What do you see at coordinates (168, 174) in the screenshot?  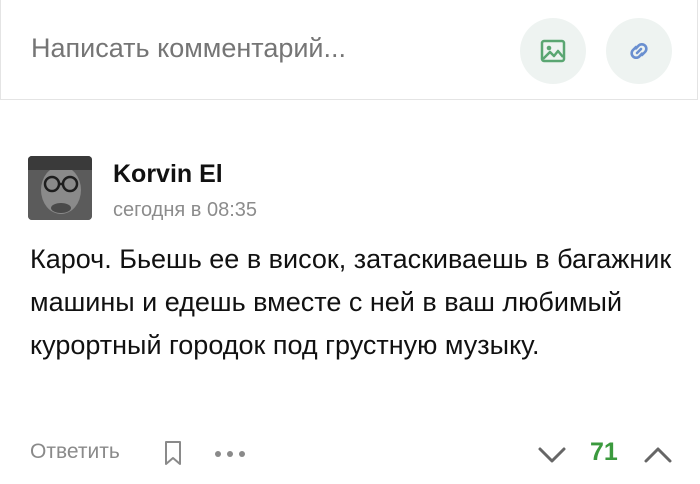 I see `author-name: Korvin El` at bounding box center [168, 174].